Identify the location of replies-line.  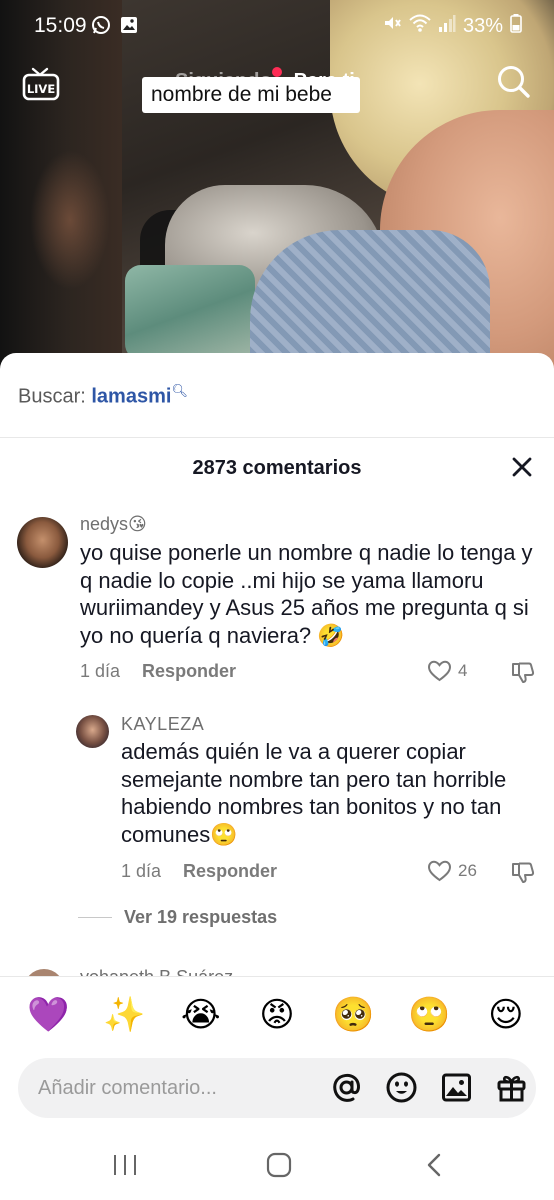
(95, 917).